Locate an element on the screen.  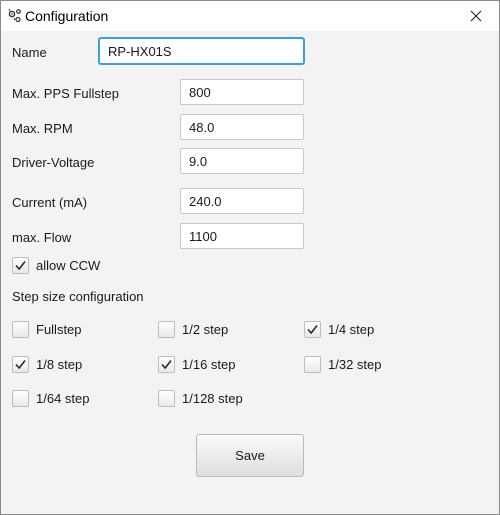
max-rpm-label: Max. RPM is located at coordinates (42, 128).